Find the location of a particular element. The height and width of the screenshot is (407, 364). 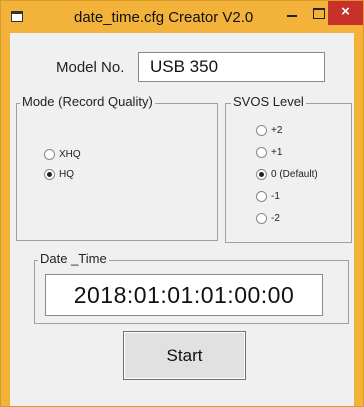

radio-svos-0-label: 0 (Default) is located at coordinates (294, 175).